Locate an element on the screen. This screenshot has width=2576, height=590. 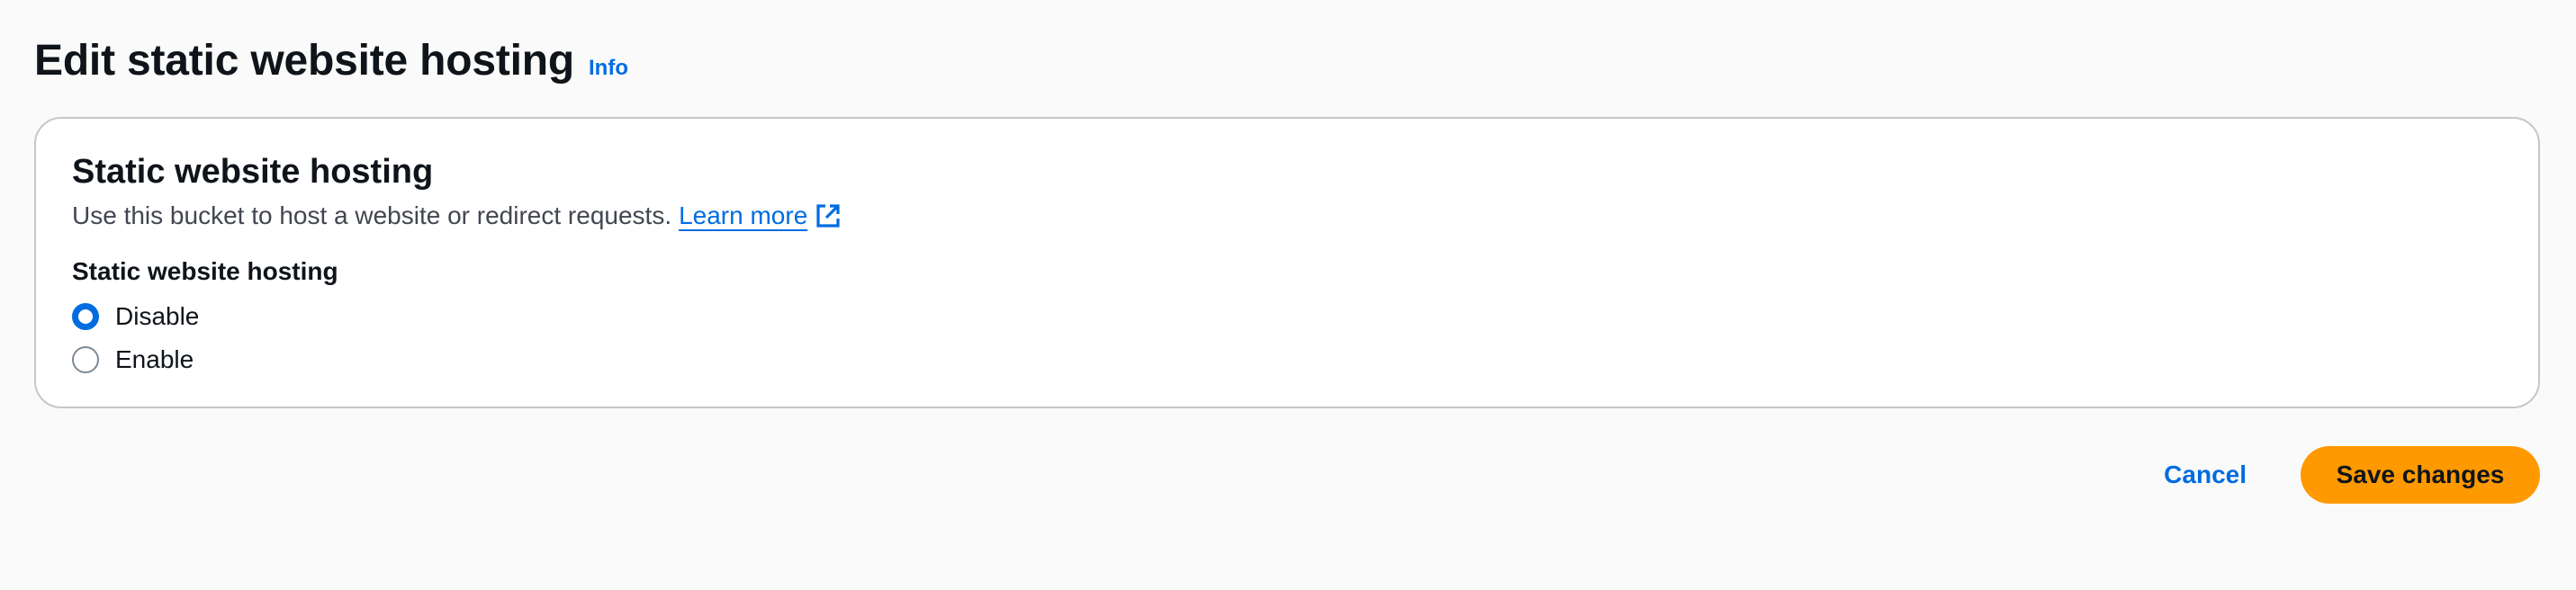
radio-label-enable: Enable is located at coordinates (154, 359).